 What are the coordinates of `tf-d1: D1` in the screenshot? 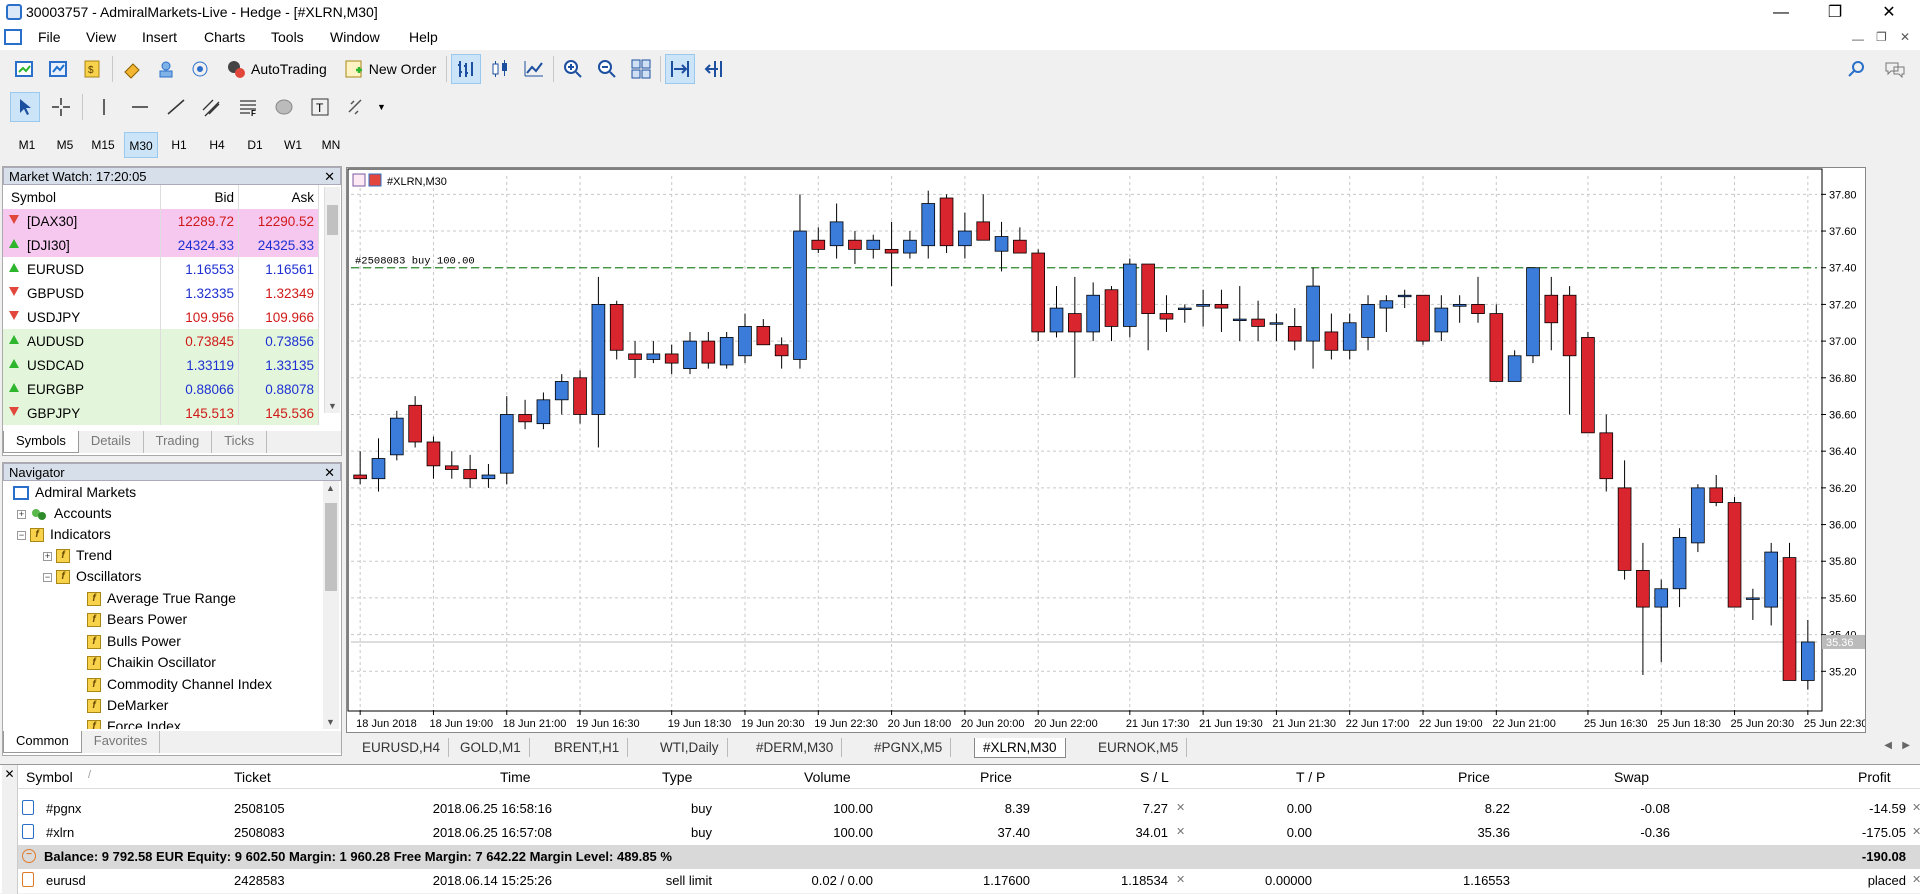 It's located at (255, 145).